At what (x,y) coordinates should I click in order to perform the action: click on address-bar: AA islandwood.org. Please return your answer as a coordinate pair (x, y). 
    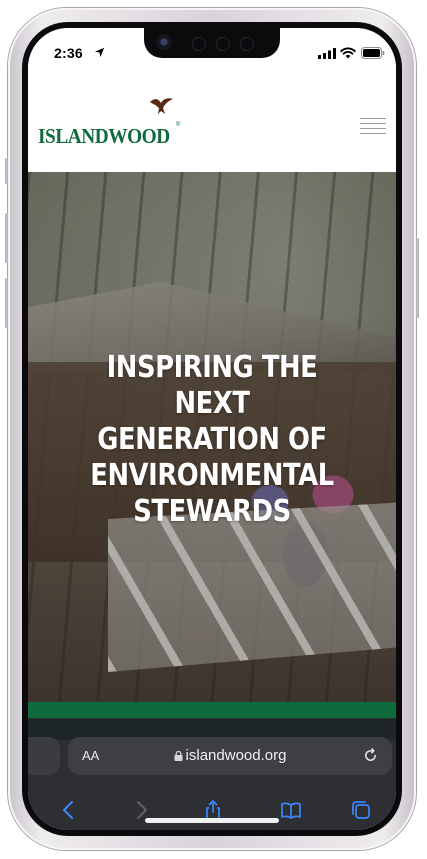
    Looking at the image, I should click on (230, 756).